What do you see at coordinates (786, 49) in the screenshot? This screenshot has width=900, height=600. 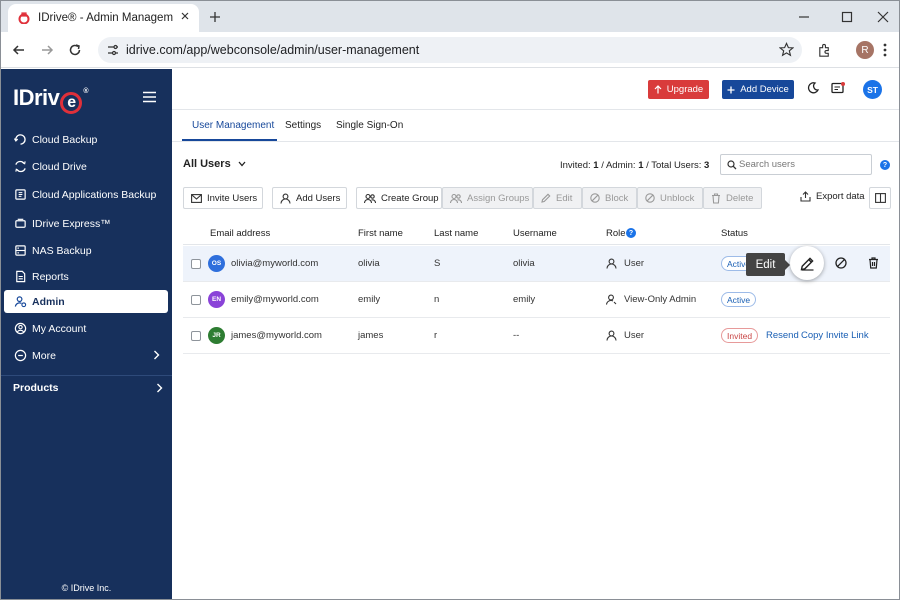 I see `bookmark-star-icon` at bounding box center [786, 49].